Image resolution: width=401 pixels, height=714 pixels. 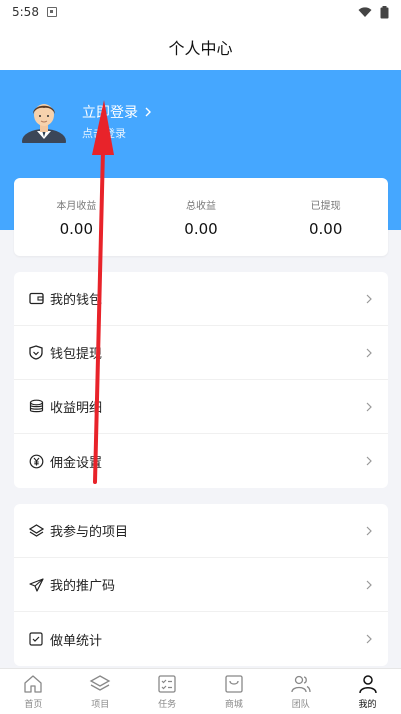 I want to click on earnings-card: 本月收益 0.00 总收益 0.00 已提现 0.00, so click(x=201, y=217).